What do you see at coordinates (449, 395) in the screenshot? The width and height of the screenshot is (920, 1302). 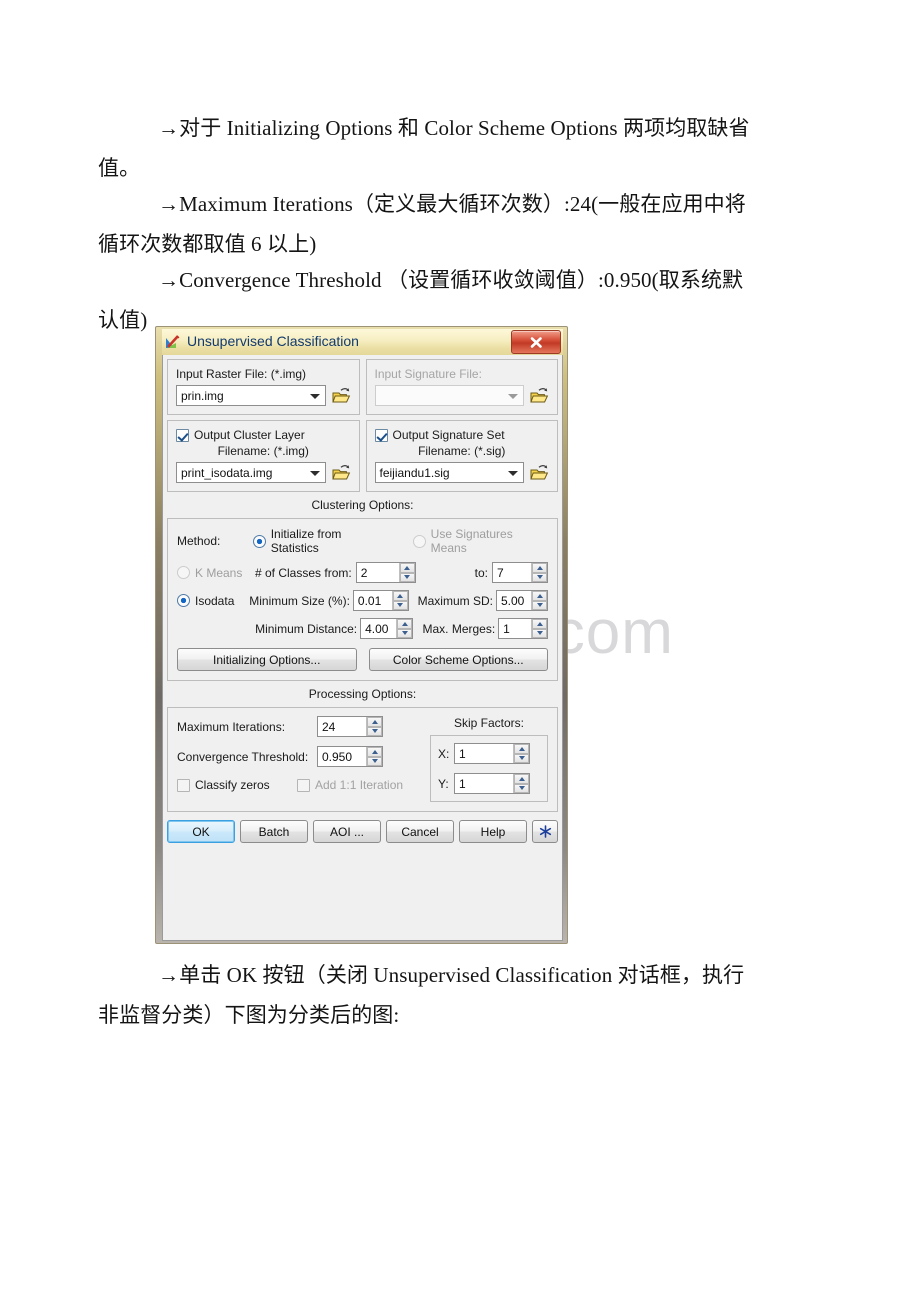 I see `input-signature-combo` at bounding box center [449, 395].